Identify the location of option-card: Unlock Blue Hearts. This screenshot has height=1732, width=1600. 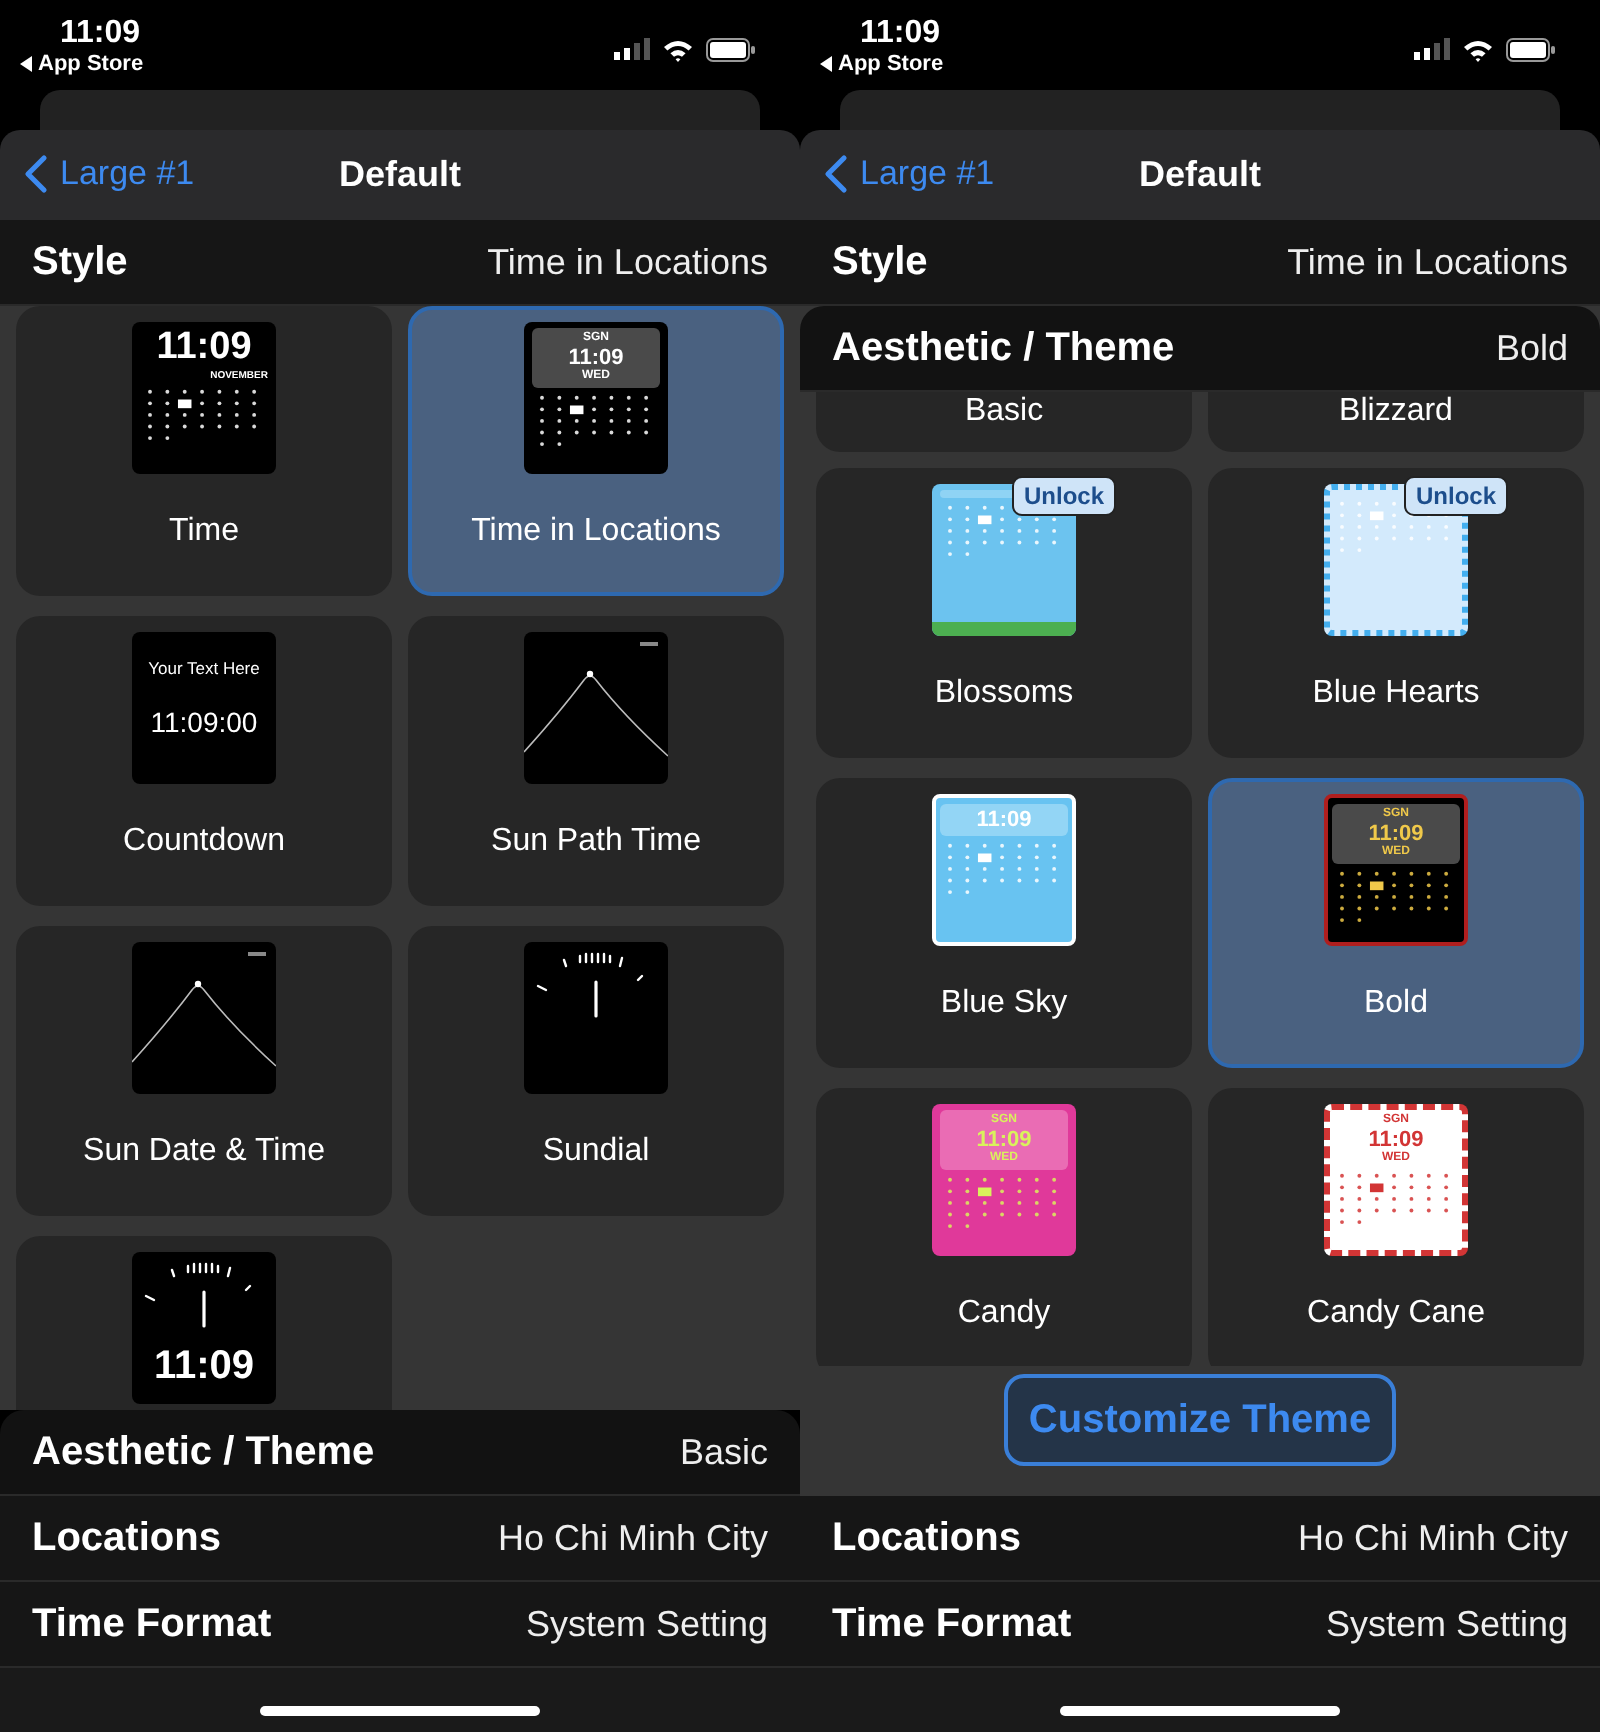
(1396, 613).